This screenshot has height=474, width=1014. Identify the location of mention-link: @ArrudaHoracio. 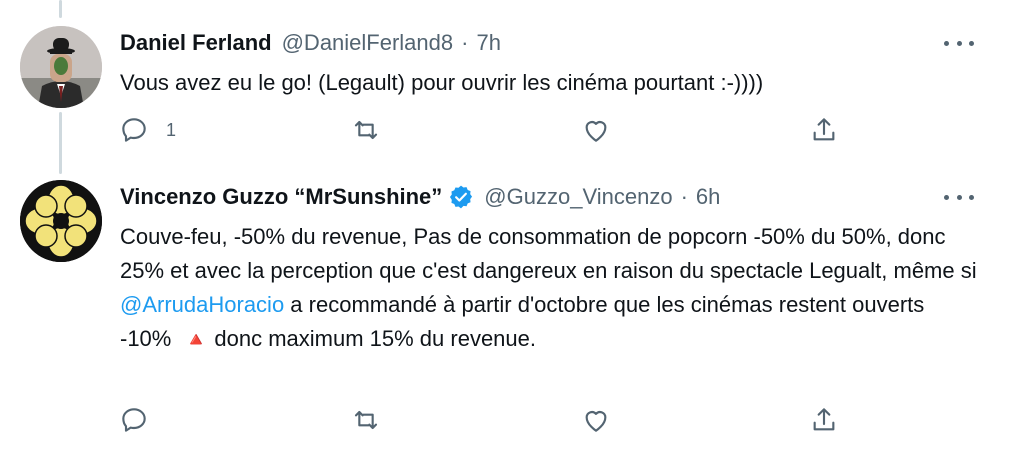
(202, 304).